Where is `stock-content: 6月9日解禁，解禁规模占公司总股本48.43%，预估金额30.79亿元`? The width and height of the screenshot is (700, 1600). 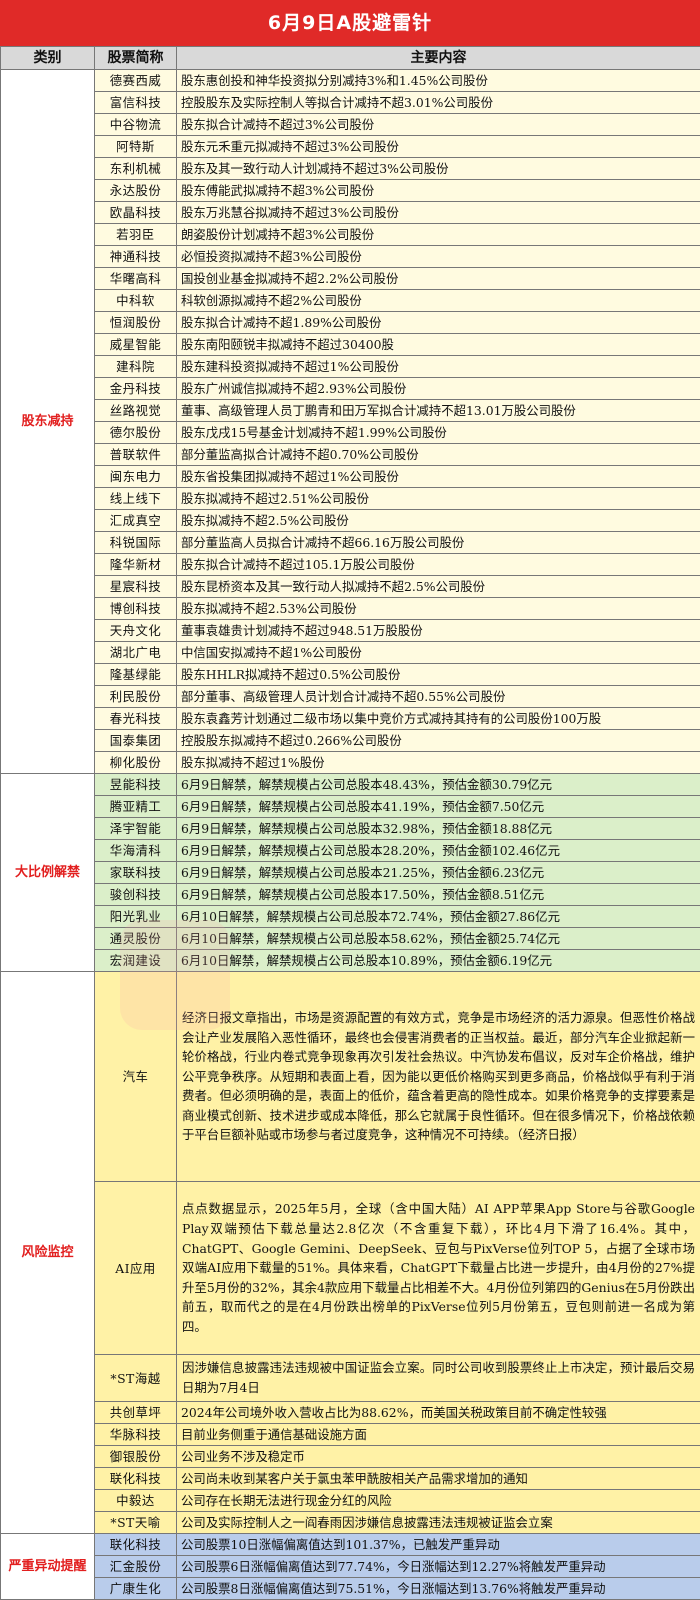
stock-content: 6月9日解禁，解禁规模占公司总股本48.43%，预估金额30.79亿元 is located at coordinates (438, 785).